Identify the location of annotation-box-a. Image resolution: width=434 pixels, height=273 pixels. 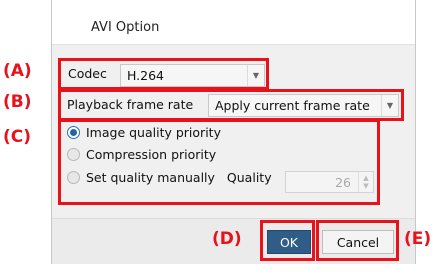
(163, 74).